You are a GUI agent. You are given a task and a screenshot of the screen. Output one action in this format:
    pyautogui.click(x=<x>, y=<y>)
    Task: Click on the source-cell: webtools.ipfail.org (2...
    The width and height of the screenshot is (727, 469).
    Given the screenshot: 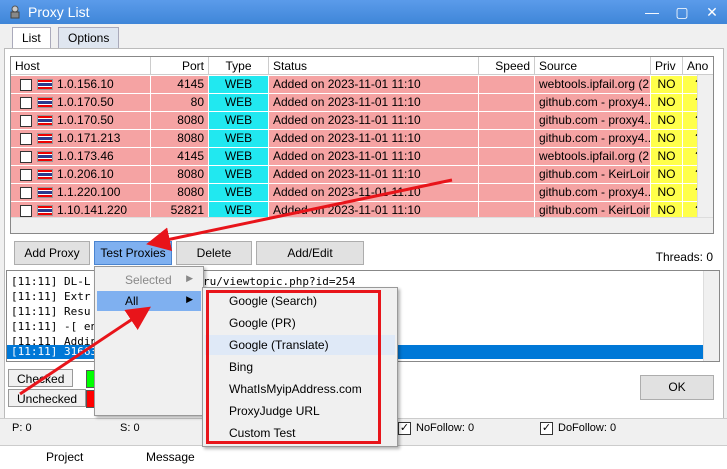 What is the action you would take?
    pyautogui.click(x=593, y=156)
    